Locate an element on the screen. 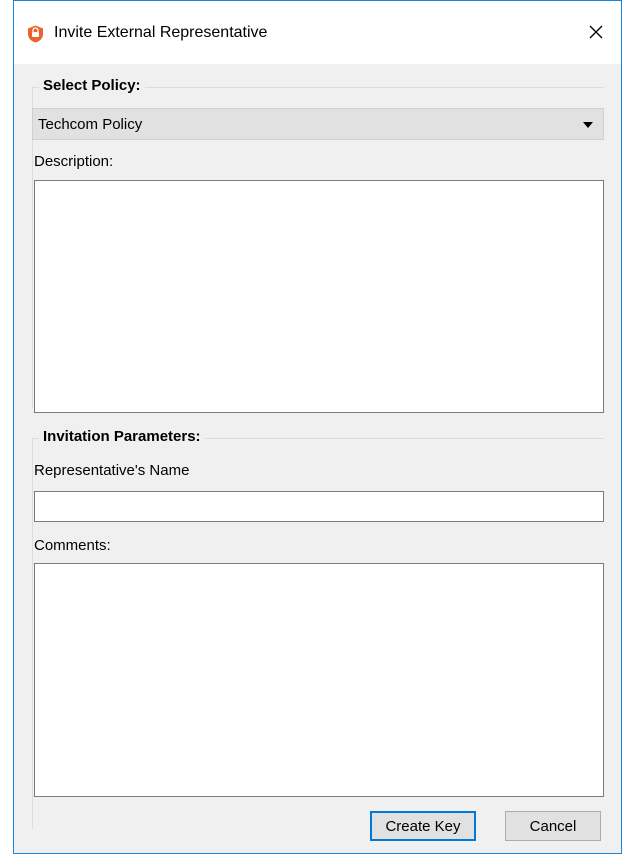 This screenshot has width=624, height=854. representative-name-input is located at coordinates (319, 506).